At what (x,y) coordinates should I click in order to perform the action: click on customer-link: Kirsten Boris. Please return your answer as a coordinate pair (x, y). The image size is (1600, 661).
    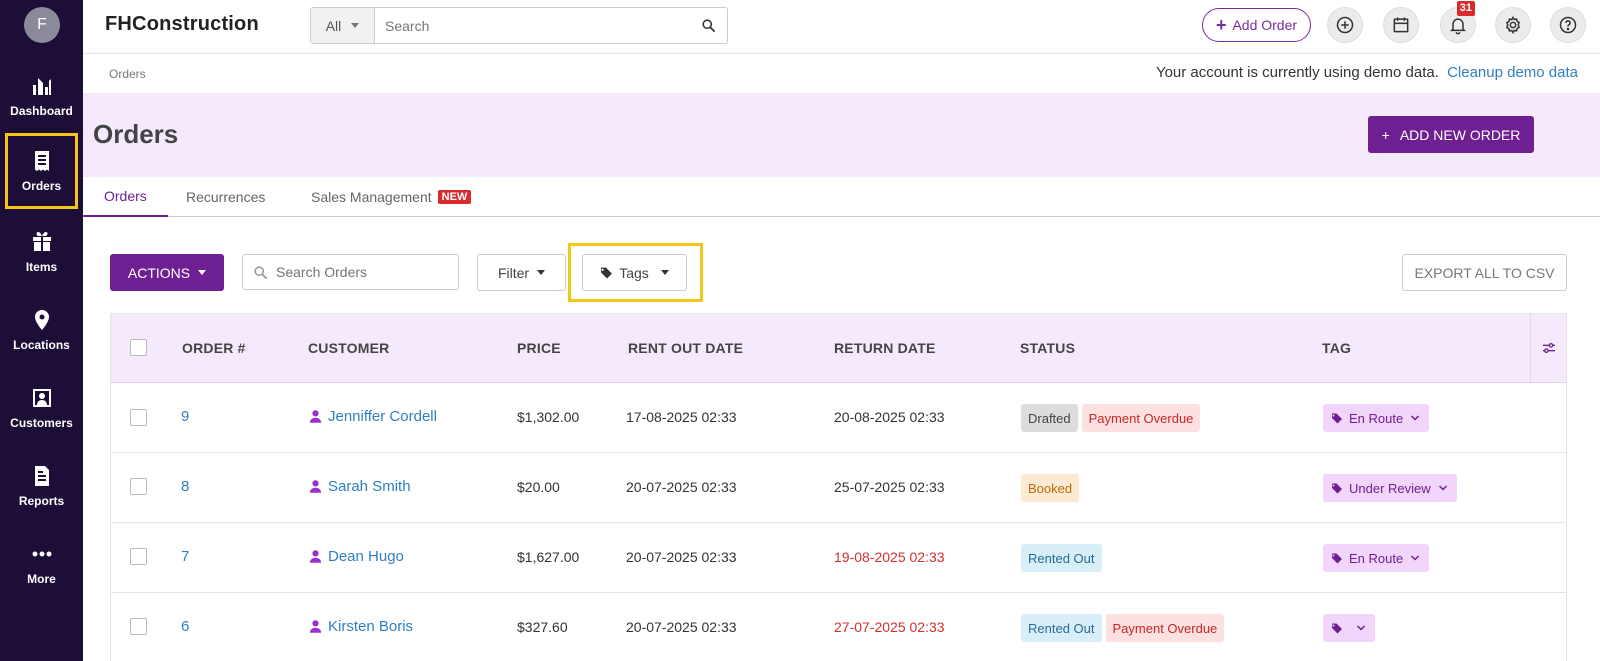
    Looking at the image, I should click on (360, 626).